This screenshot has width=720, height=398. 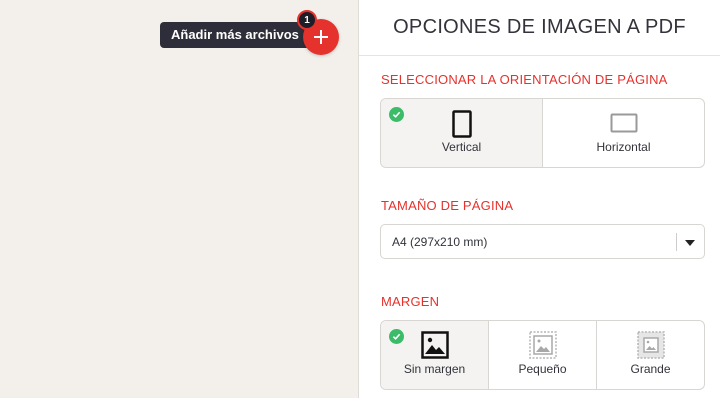 I want to click on orientation-options: Vertical Horizontal, so click(x=542, y=133).